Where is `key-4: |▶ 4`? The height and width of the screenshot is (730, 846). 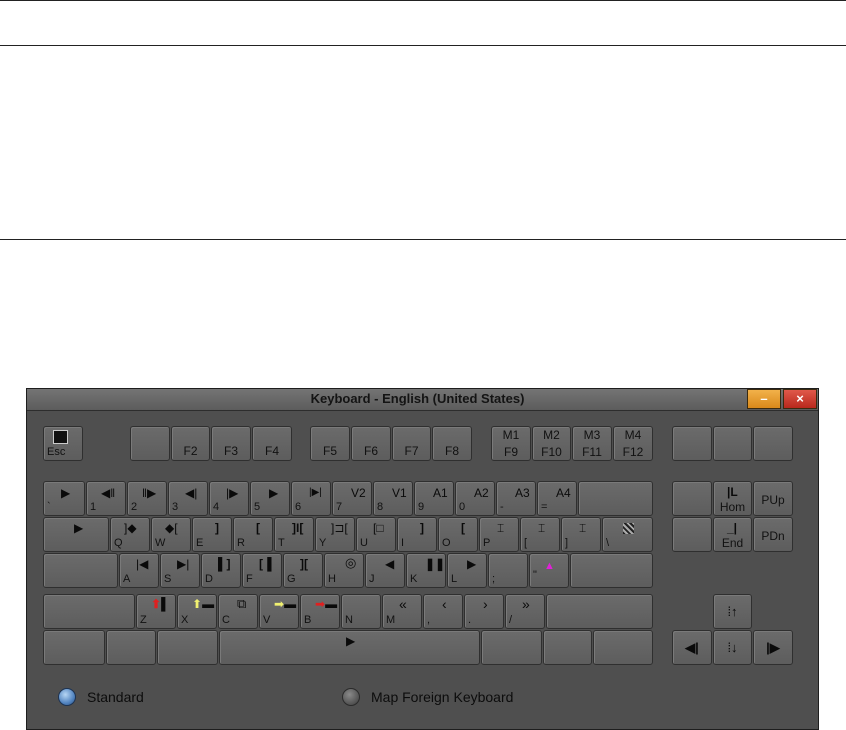
key-4: |▶ 4 is located at coordinates (229, 498).